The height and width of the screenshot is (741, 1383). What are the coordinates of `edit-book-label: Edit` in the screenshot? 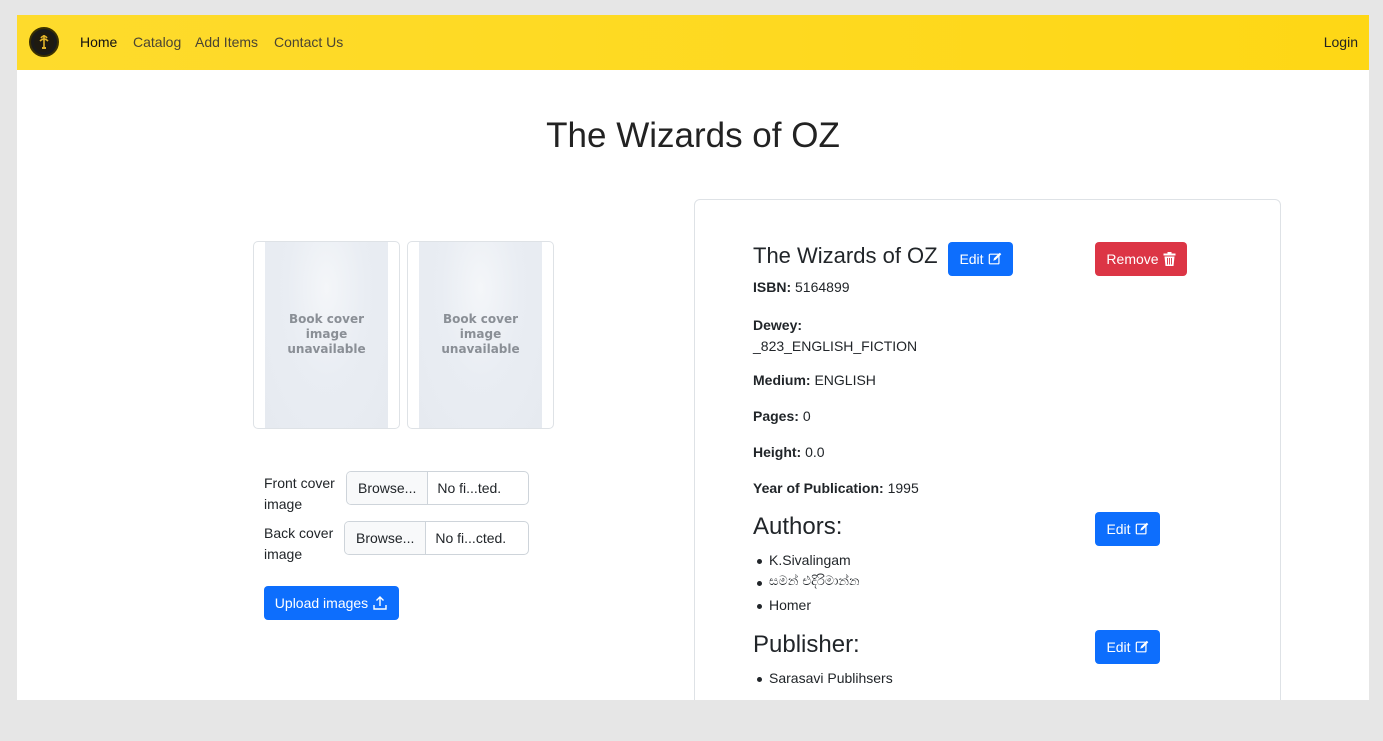 It's located at (971, 259).